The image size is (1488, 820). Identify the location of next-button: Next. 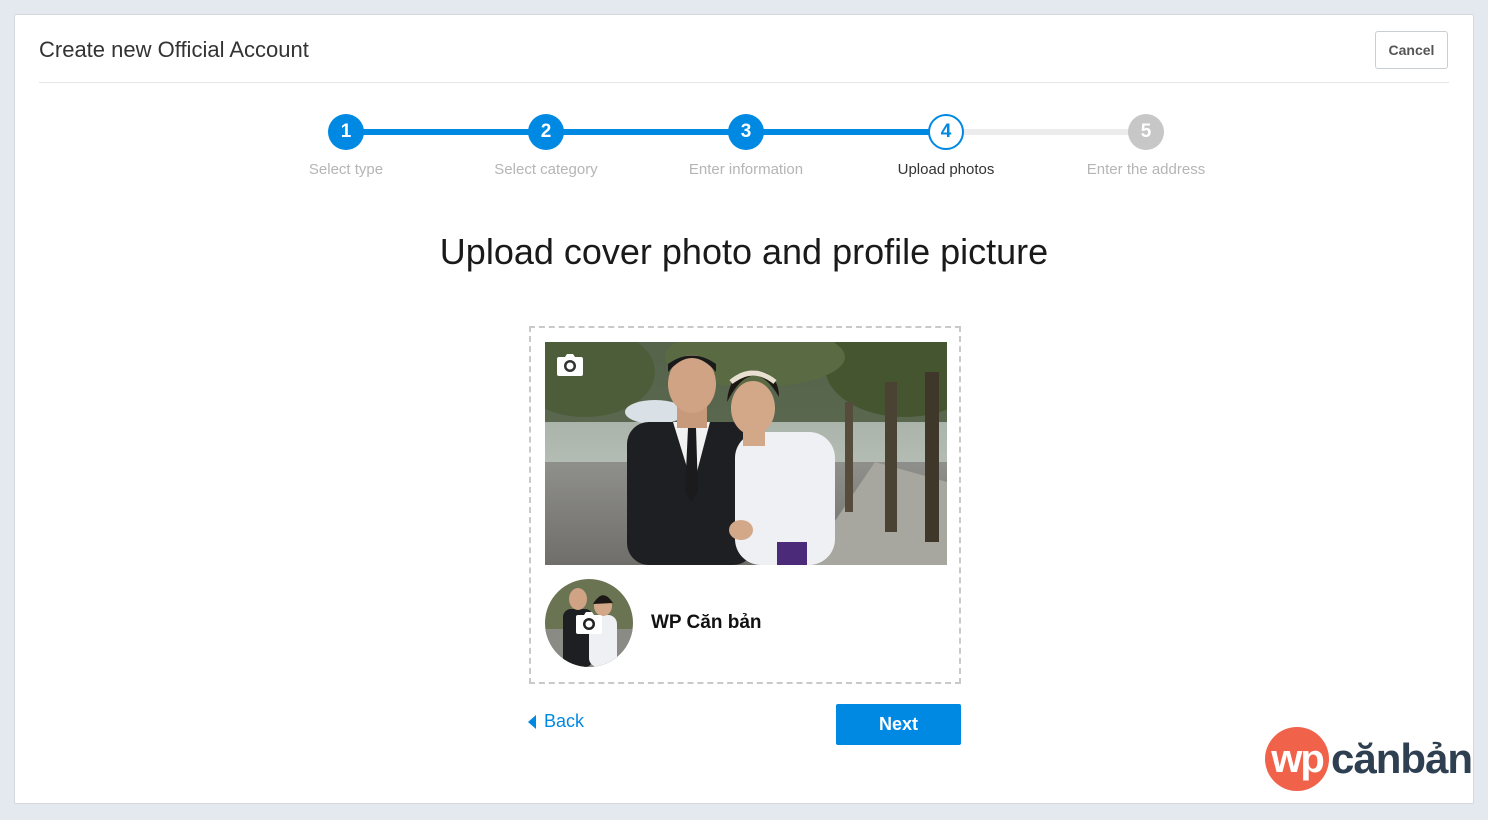
(898, 724).